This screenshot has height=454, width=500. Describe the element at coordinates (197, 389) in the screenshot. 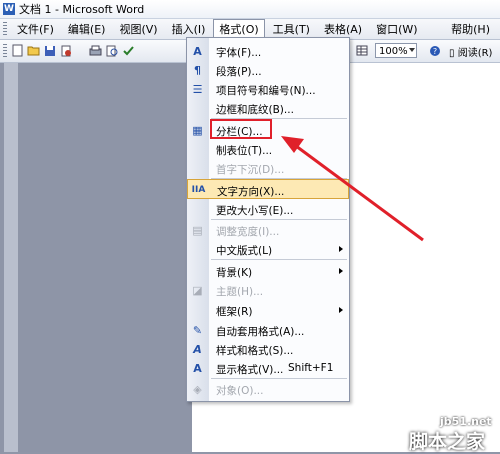

I see `object-icon: ◈` at that location.